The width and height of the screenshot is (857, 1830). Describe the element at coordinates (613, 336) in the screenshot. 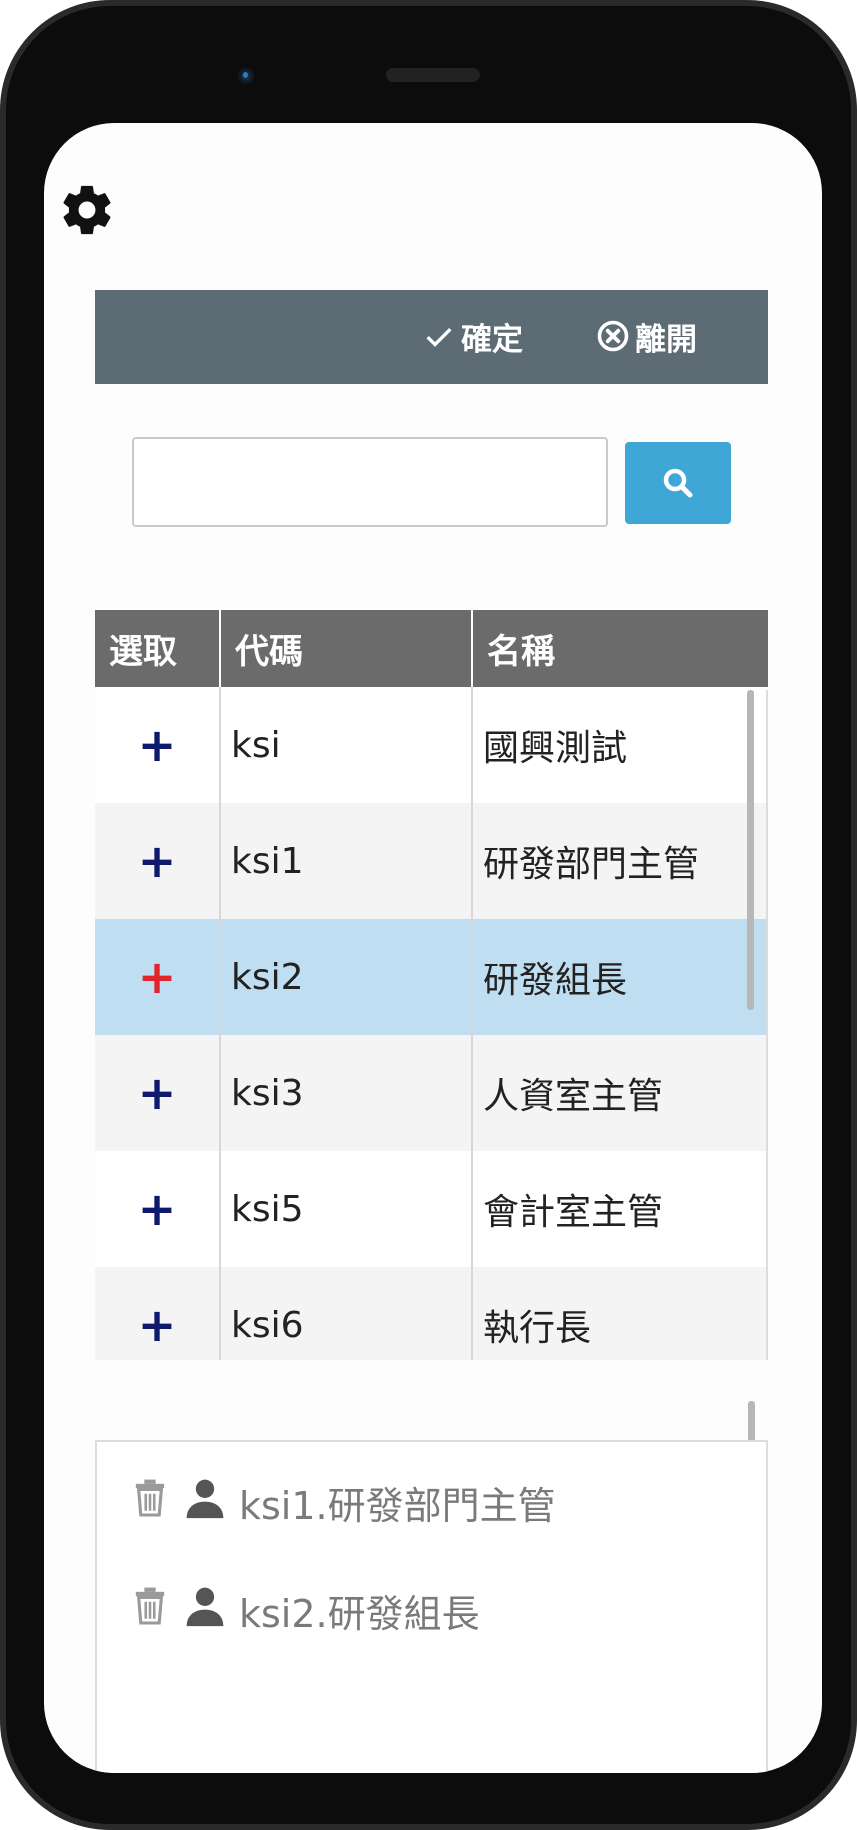

I see `close-circle-icon` at that location.